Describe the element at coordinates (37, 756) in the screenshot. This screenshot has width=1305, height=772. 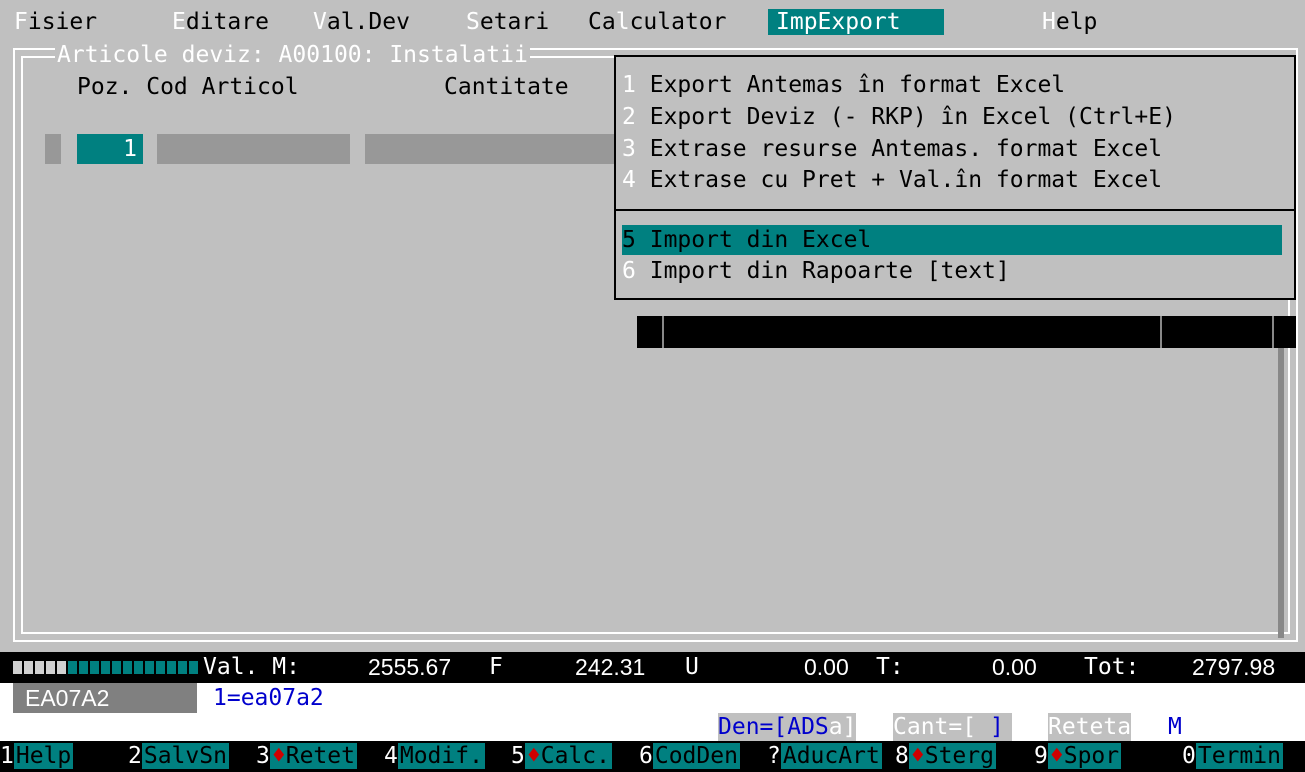
I see `fkey-help: 1Help` at that location.